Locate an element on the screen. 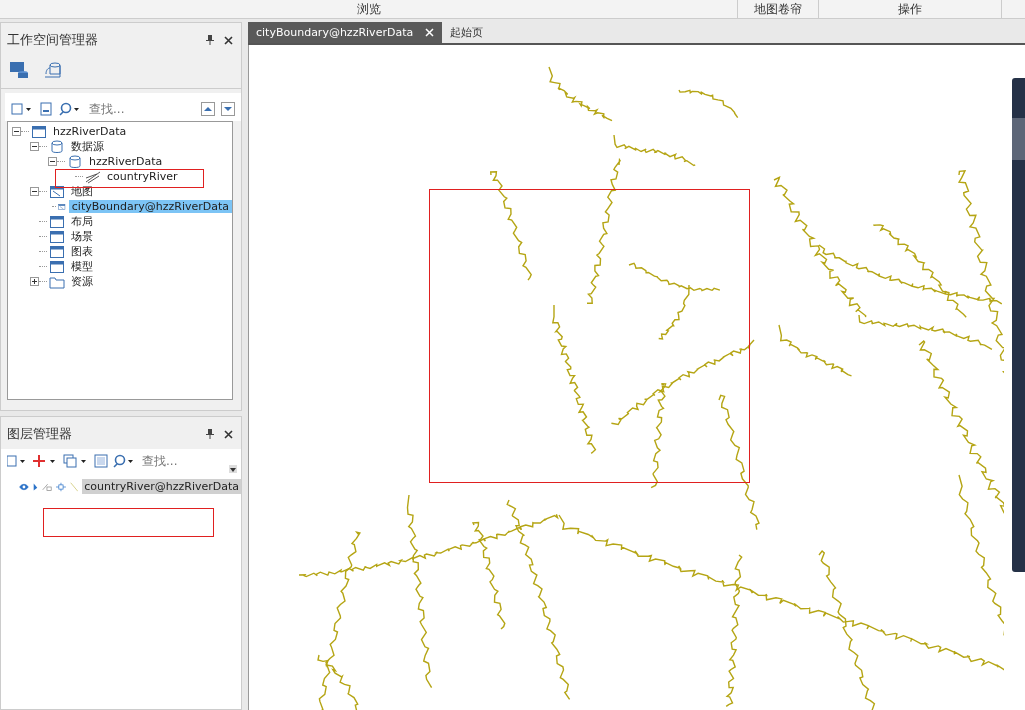 The height and width of the screenshot is (710, 1025). ribbon-group-label: 浏览 is located at coordinates (369, 9).